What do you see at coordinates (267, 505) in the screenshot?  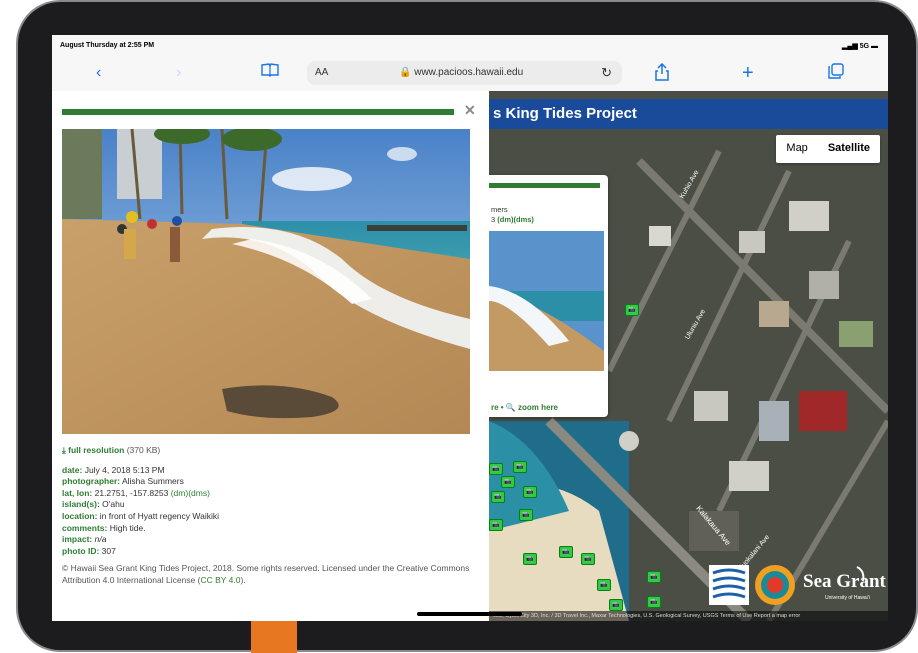 I see `island-row: island(s): O'ahu` at bounding box center [267, 505].